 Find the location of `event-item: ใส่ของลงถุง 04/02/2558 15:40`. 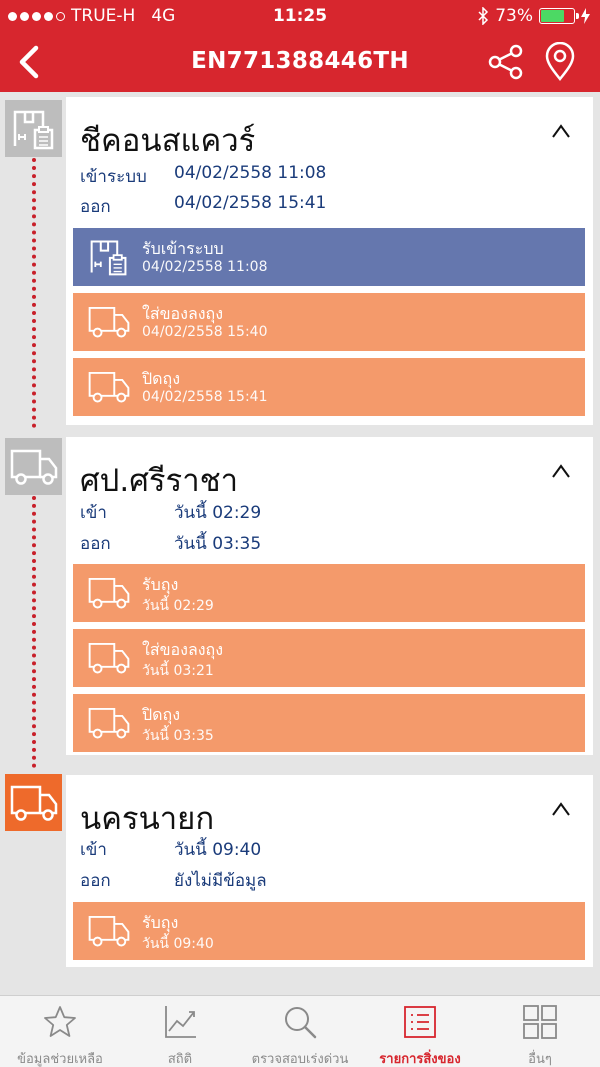

event-item: ใส่ของลงถุง 04/02/2558 15:40 is located at coordinates (329, 322).